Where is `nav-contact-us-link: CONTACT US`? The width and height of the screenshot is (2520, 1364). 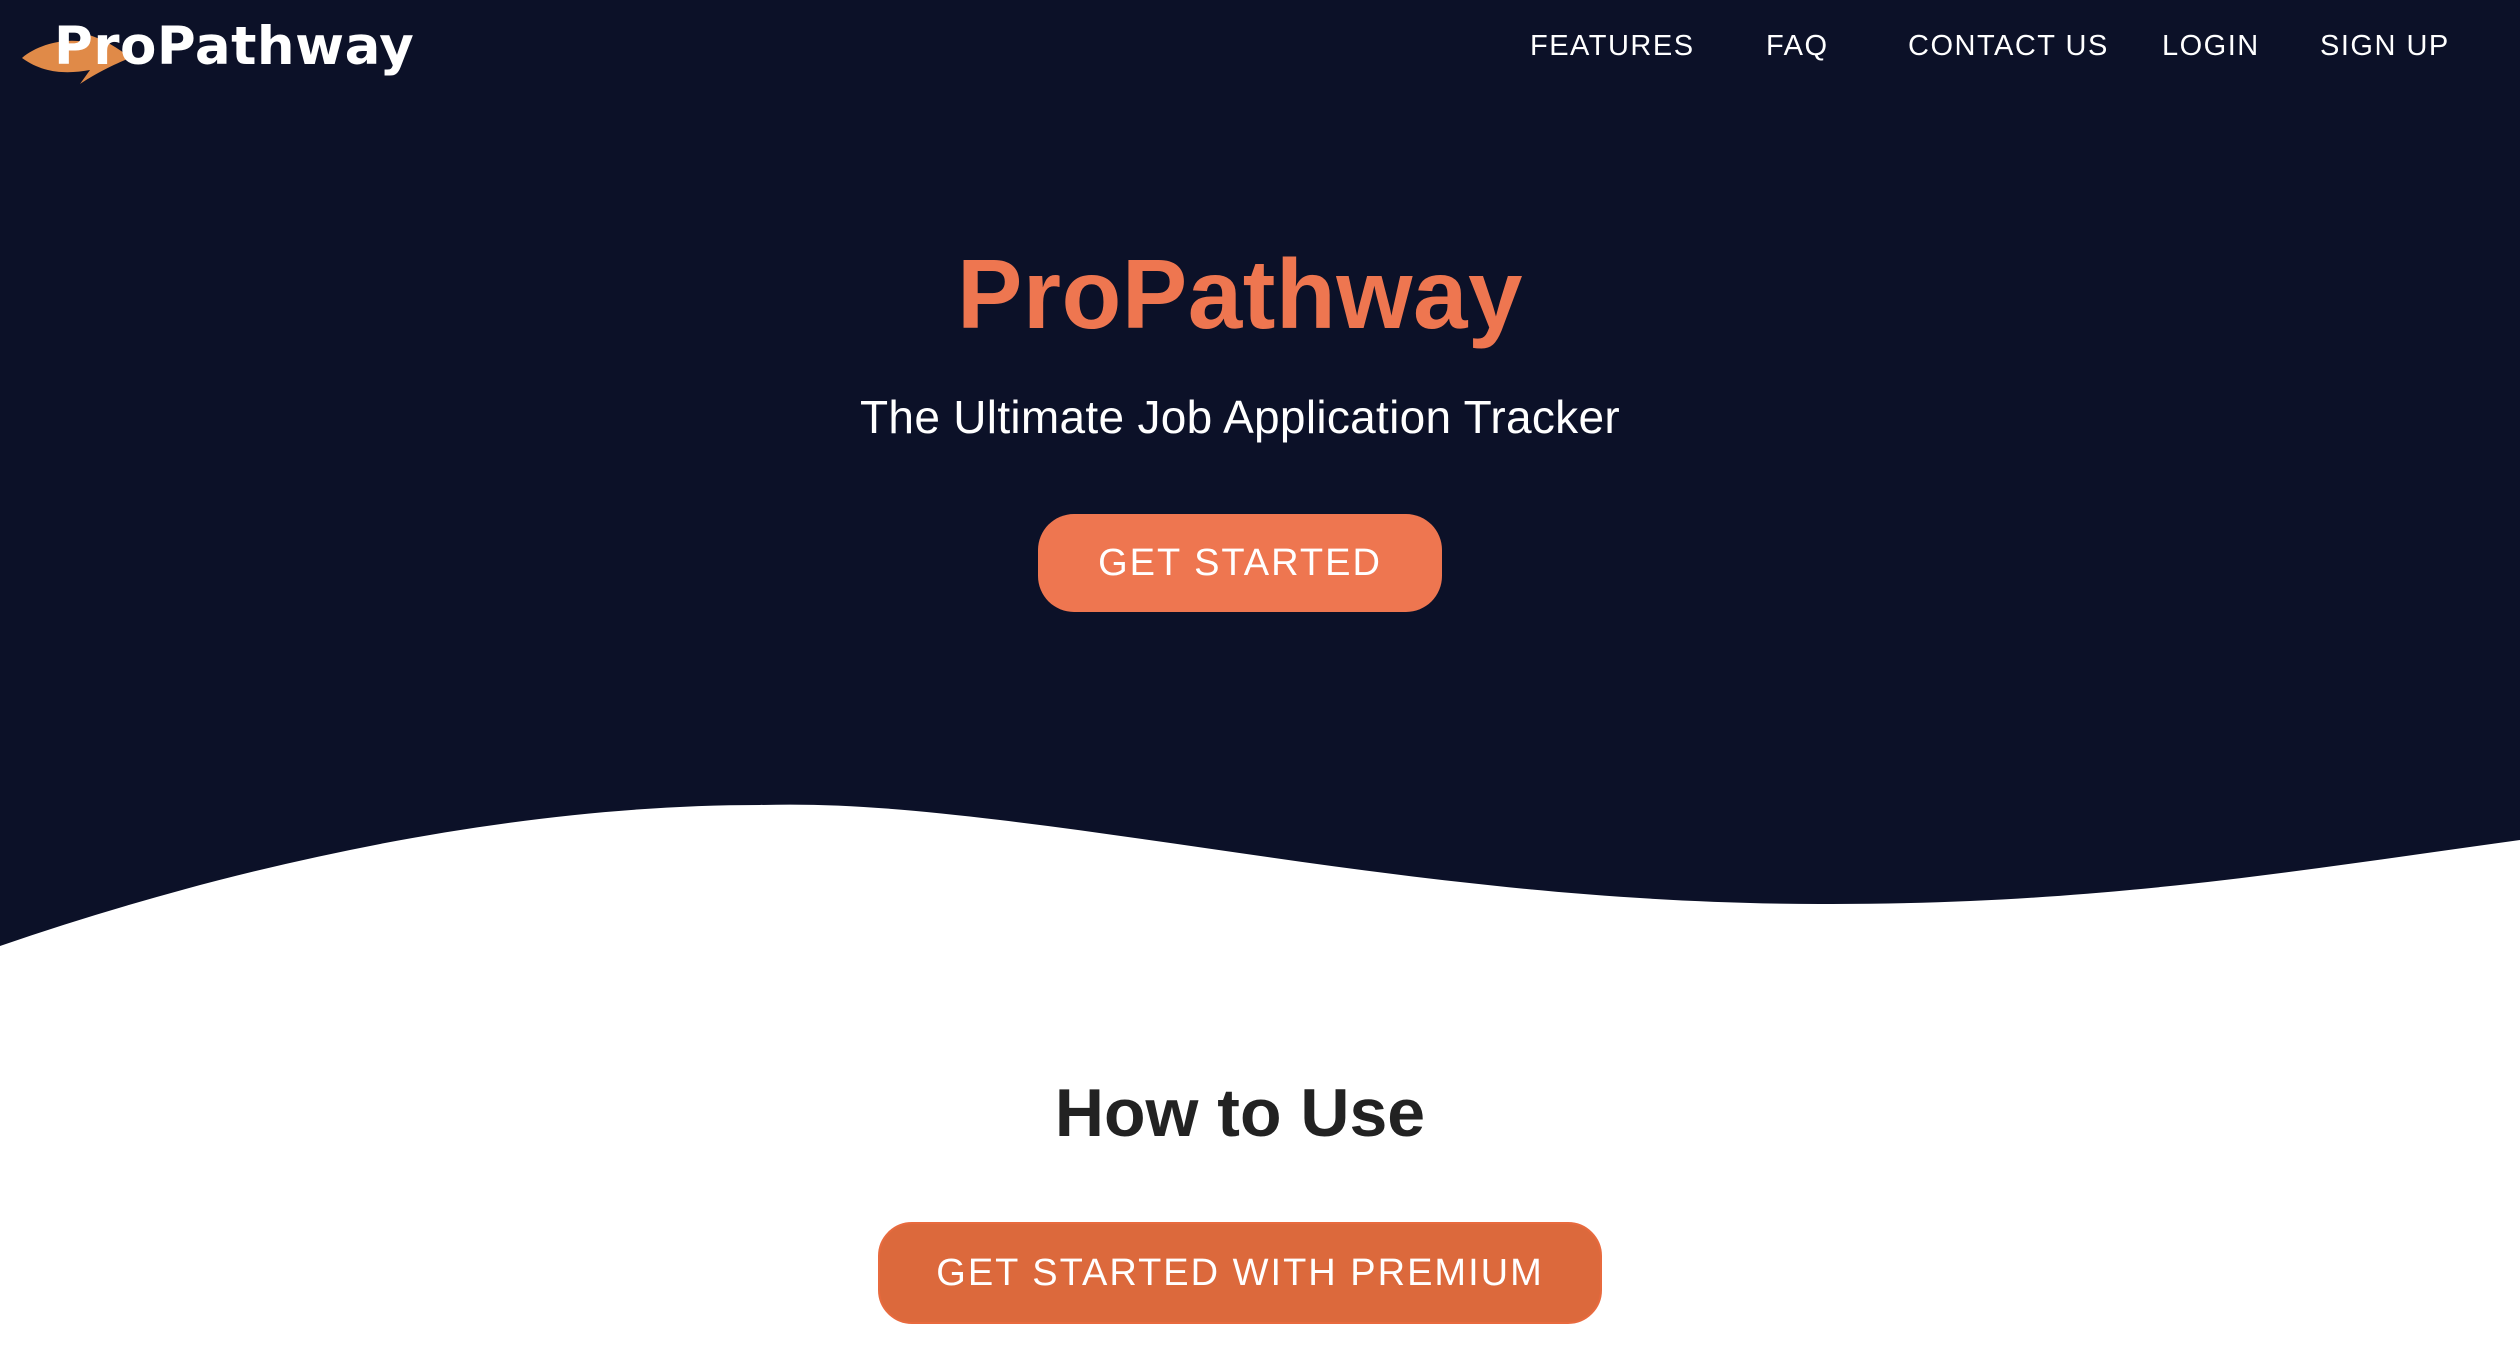
nav-contact-us-link: CONTACT US is located at coordinates (2008, 46).